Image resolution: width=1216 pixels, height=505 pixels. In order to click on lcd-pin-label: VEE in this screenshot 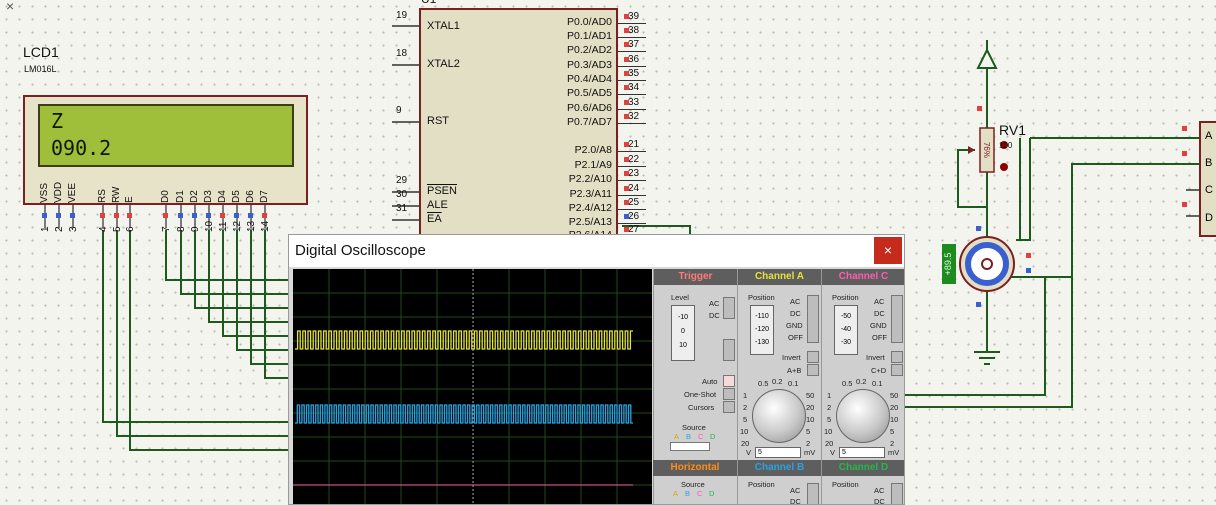, I will do `click(72, 192)`.